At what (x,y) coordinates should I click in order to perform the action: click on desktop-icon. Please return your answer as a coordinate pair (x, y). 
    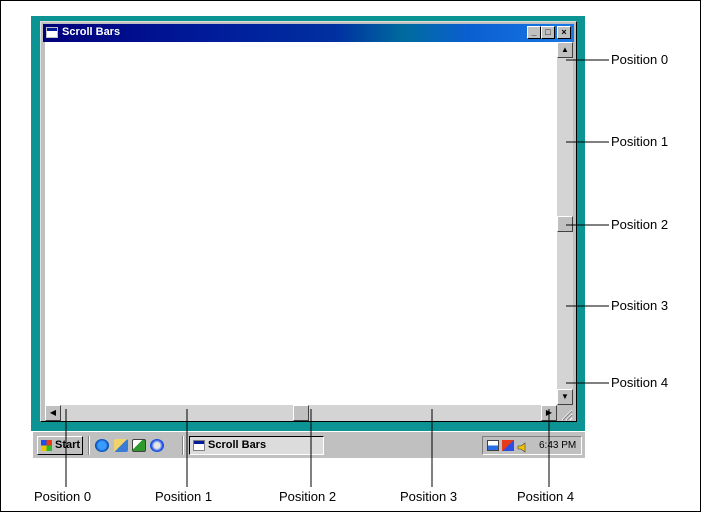
    Looking at the image, I should click on (139, 445).